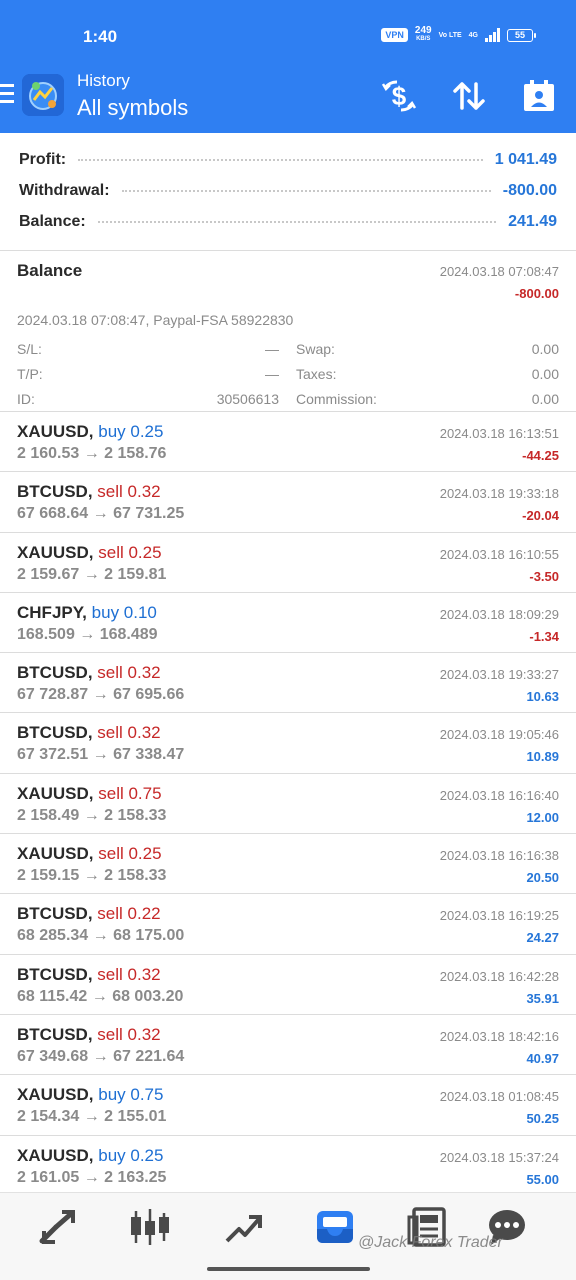 Image resolution: width=576 pixels, height=1280 pixels. Describe the element at coordinates (336, 398) in the screenshot. I see `commission-label: Commission:` at that location.